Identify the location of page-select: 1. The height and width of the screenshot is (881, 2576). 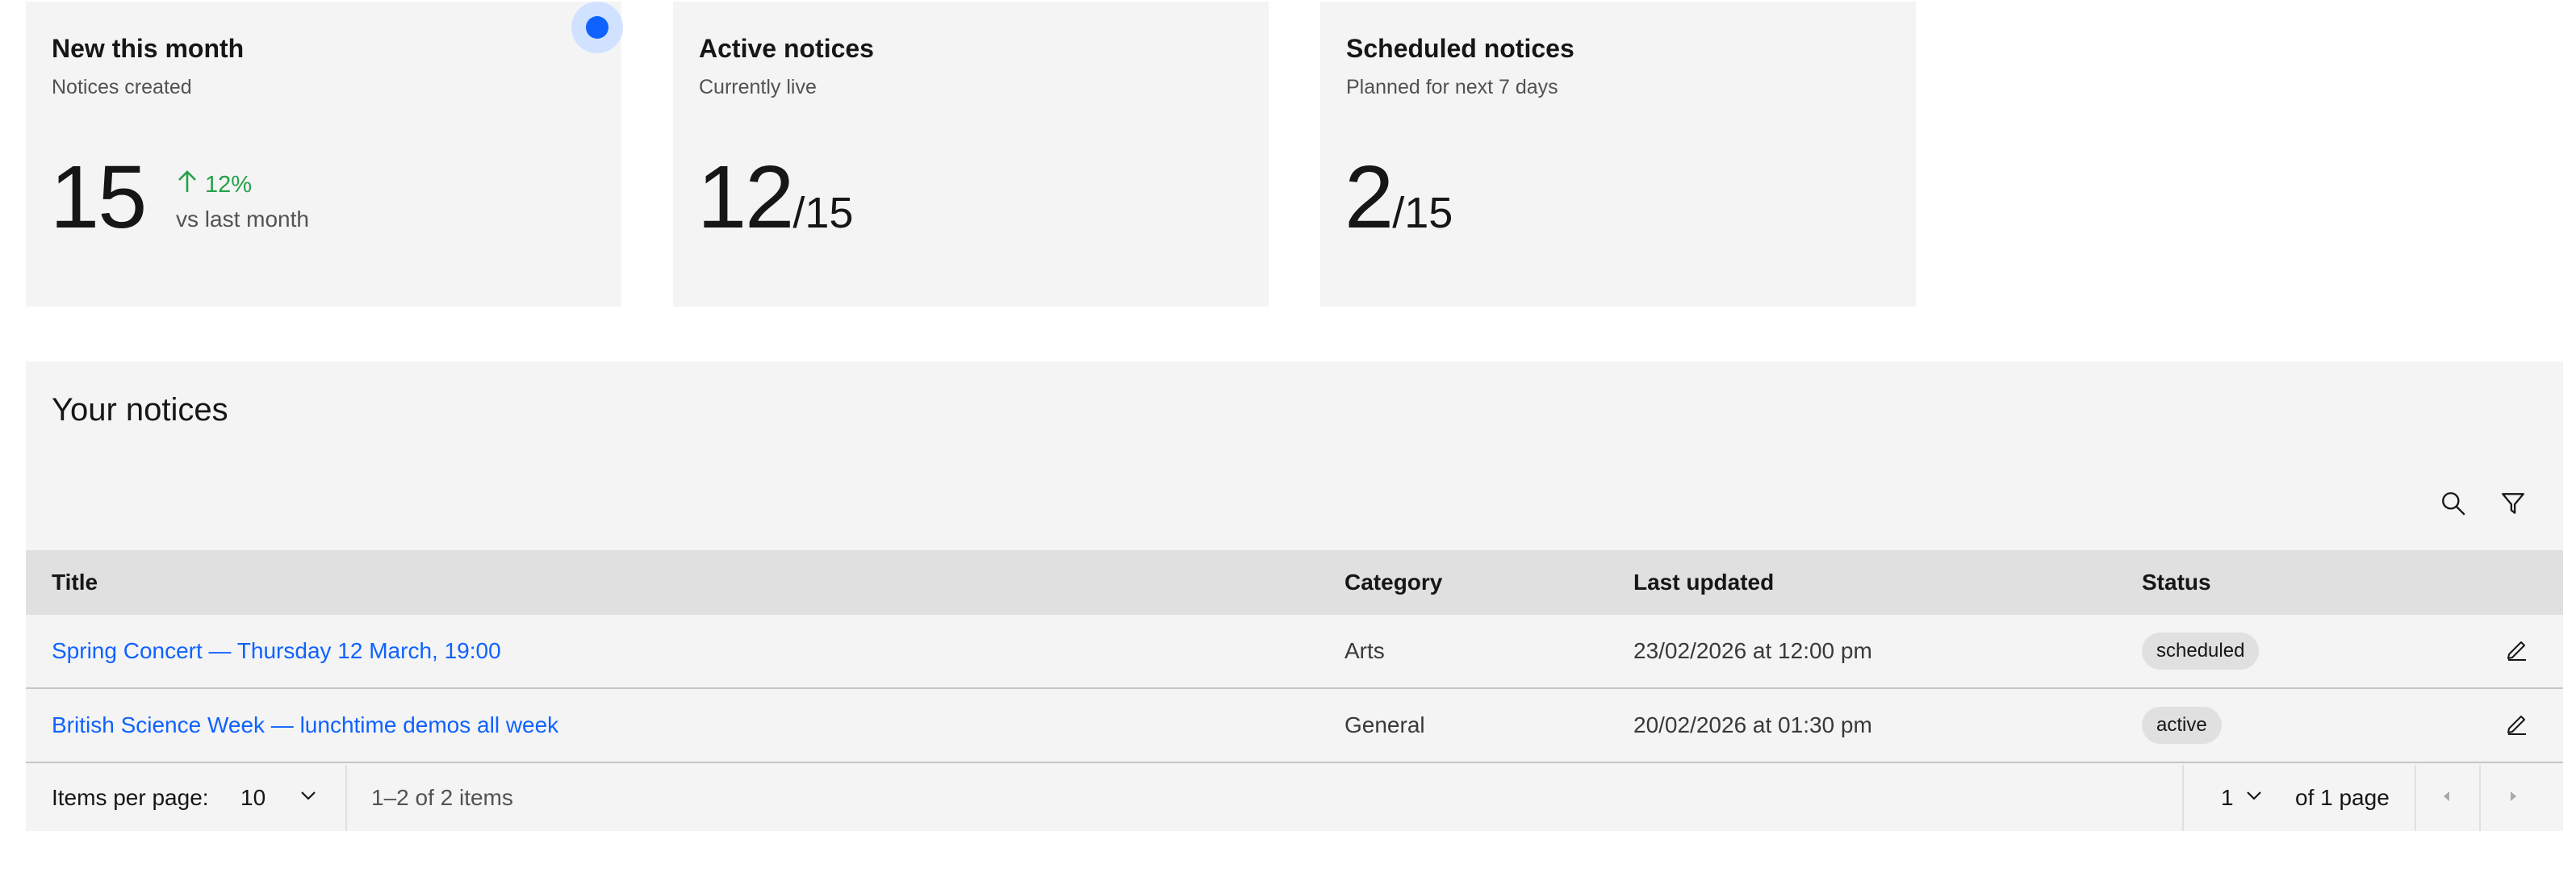
(2242, 798).